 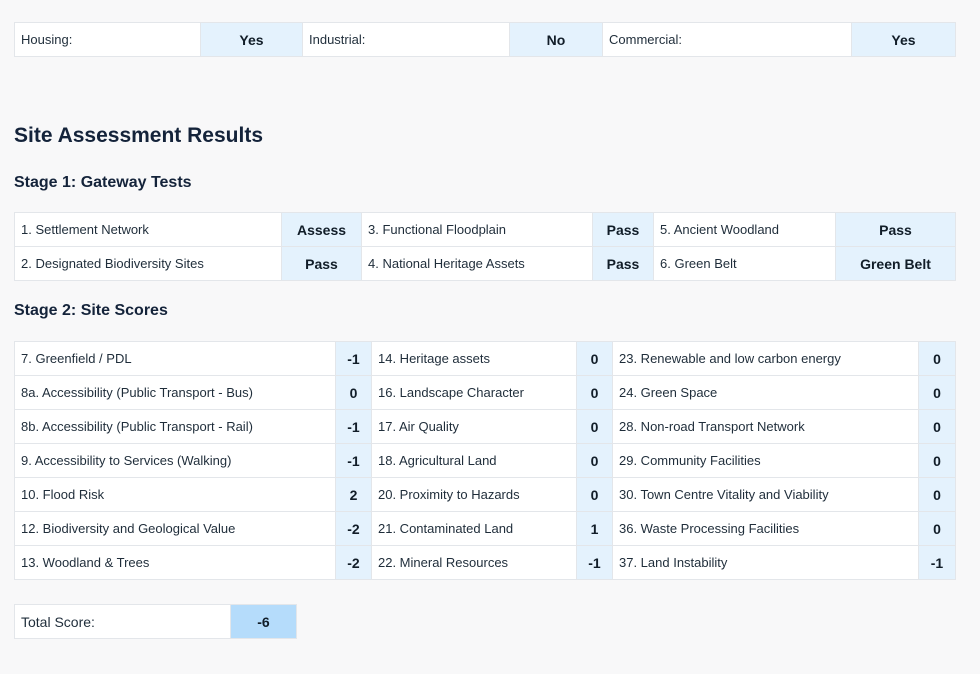 What do you see at coordinates (175, 528) in the screenshot?
I see `score-label: 12. Biodiversity and Geological Value` at bounding box center [175, 528].